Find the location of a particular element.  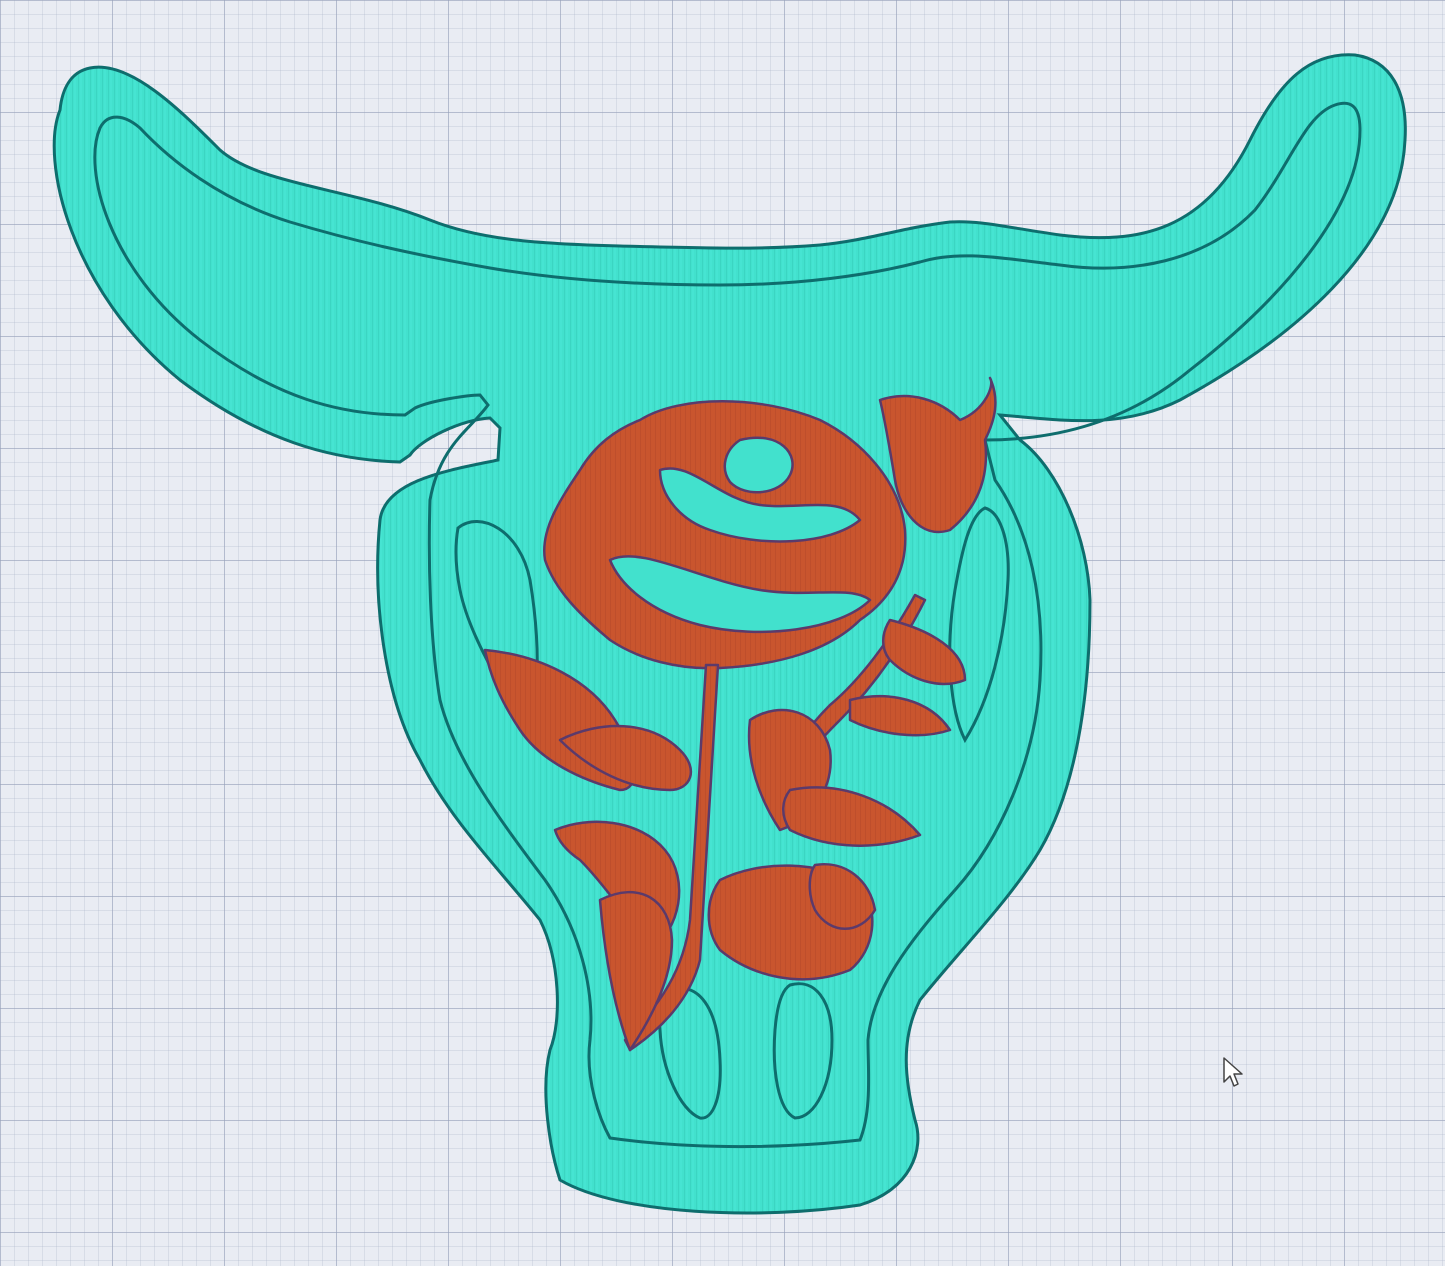

rose-center-swirl is located at coordinates (758, 465).